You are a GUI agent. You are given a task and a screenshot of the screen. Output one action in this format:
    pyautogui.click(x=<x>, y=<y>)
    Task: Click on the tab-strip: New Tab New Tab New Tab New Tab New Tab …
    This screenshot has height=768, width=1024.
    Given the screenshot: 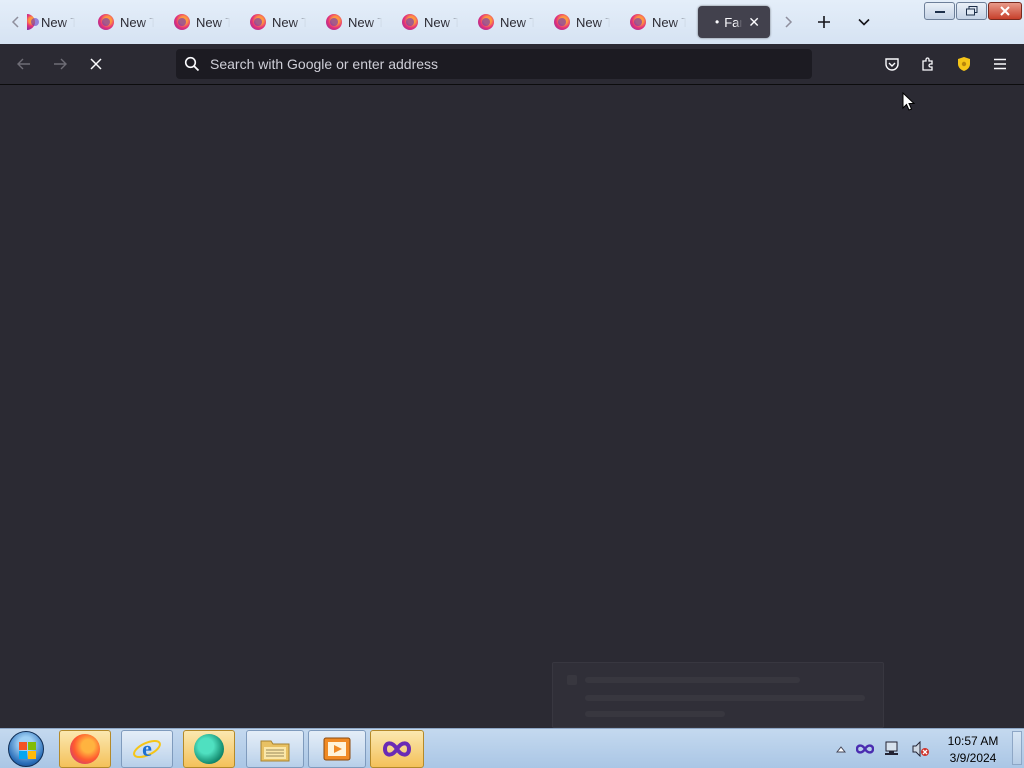 What is the action you would take?
    pyautogui.click(x=512, y=22)
    